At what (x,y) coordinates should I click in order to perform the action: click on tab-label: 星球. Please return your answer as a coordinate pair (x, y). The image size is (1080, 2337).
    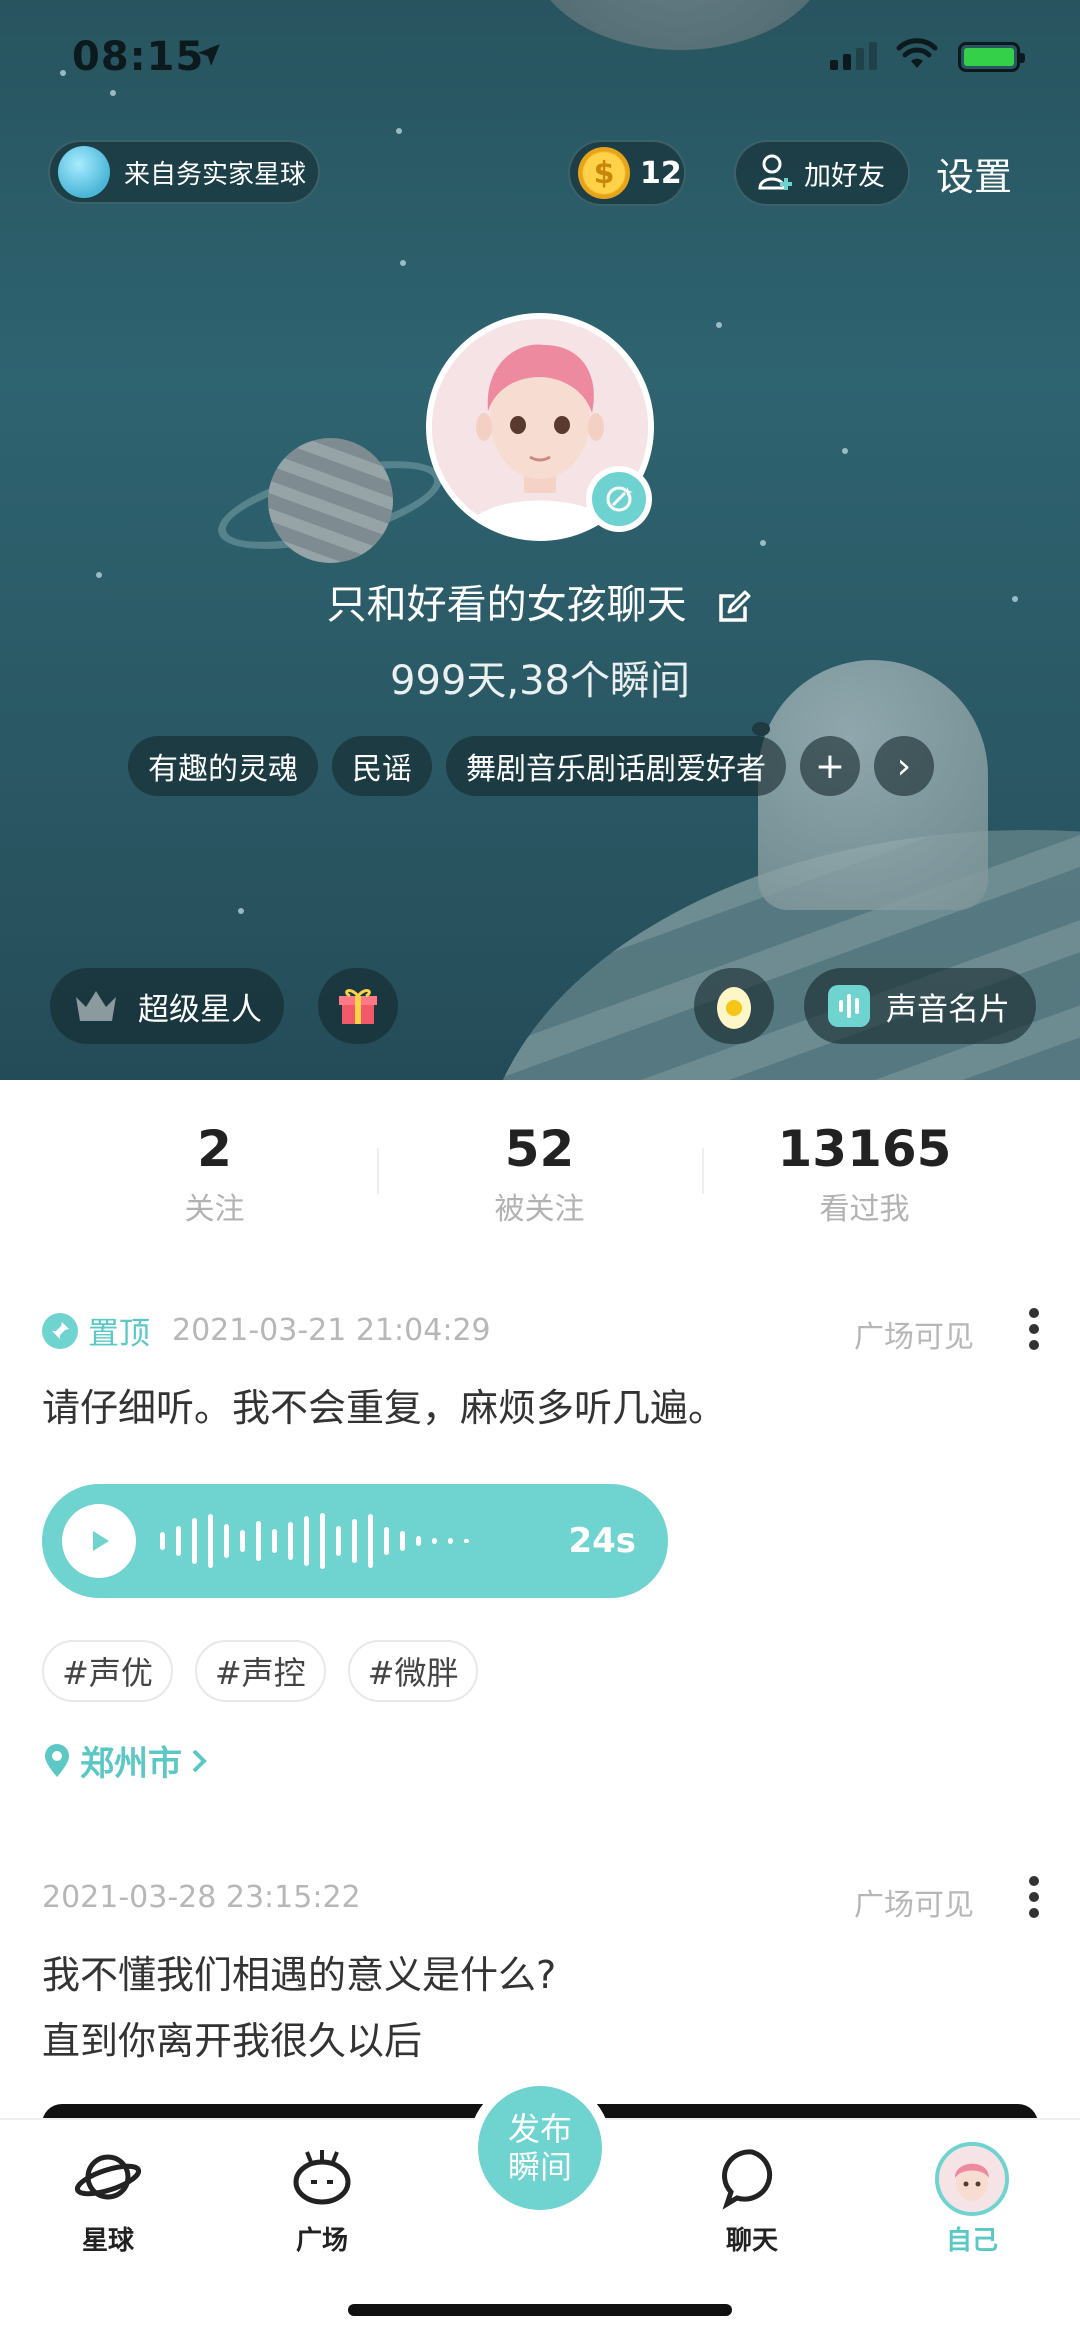
    Looking at the image, I should click on (107, 2241).